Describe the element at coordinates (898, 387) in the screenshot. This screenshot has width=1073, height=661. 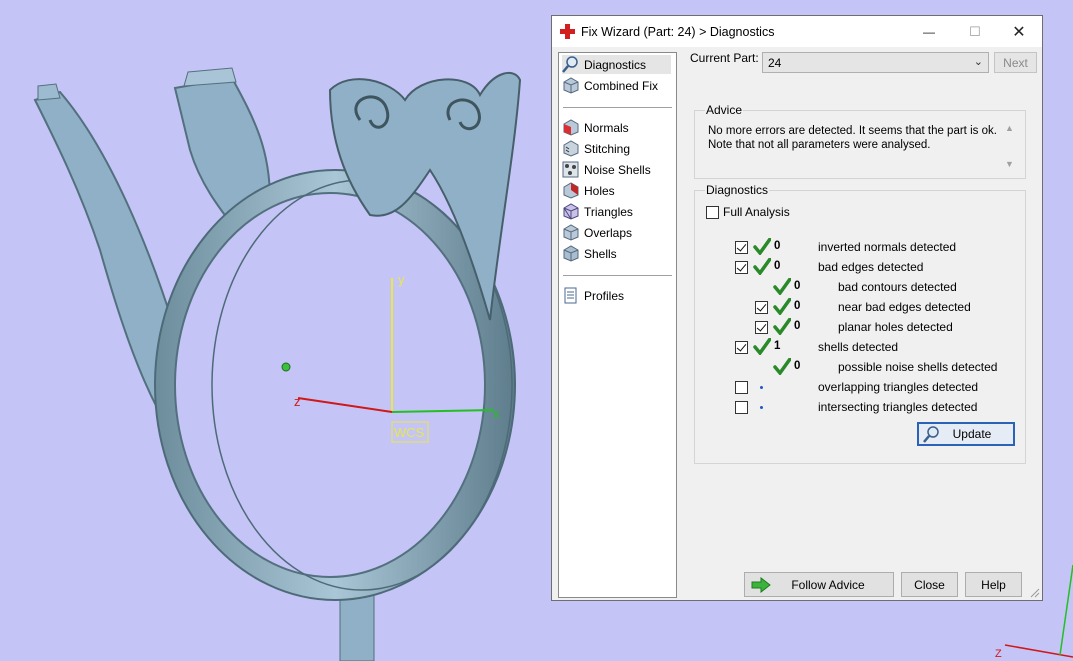
I see `diagnostic-label: overlapping triangles detected` at that location.